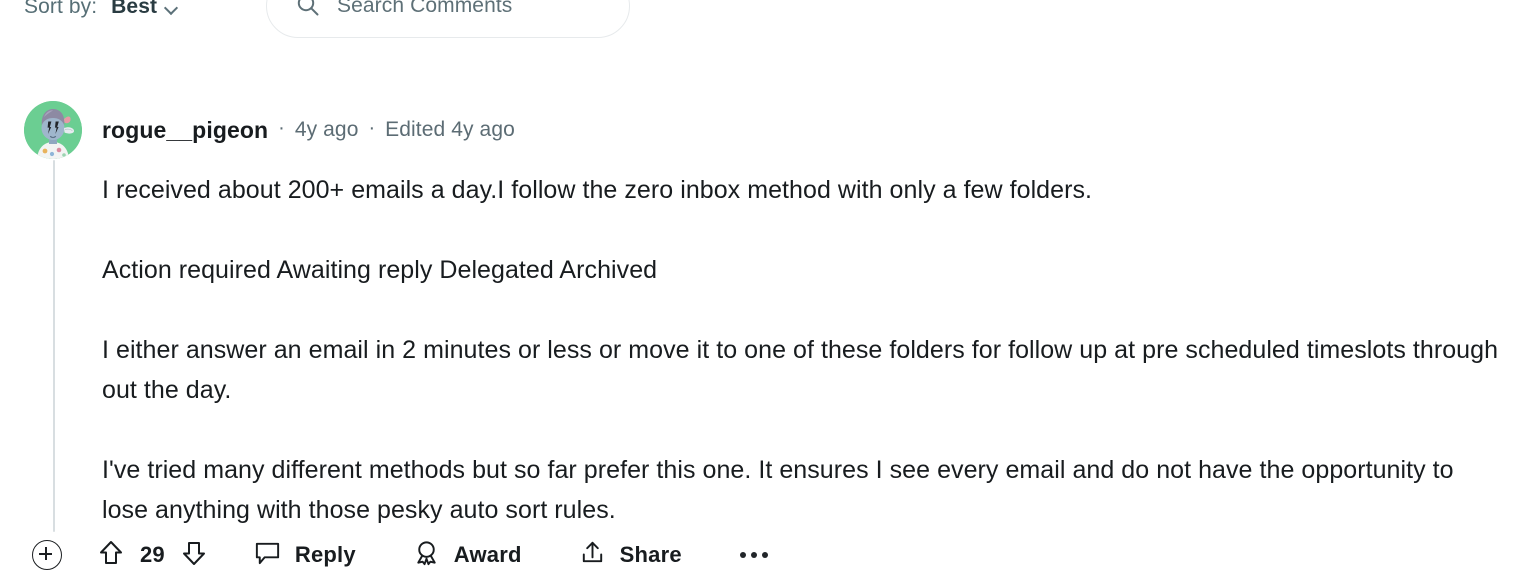 The height and width of the screenshot is (578, 1516). What do you see at coordinates (758, 130) in the screenshot?
I see `comment-header: rogue__pigeon · 4y ago · Edited 4y ago` at bounding box center [758, 130].